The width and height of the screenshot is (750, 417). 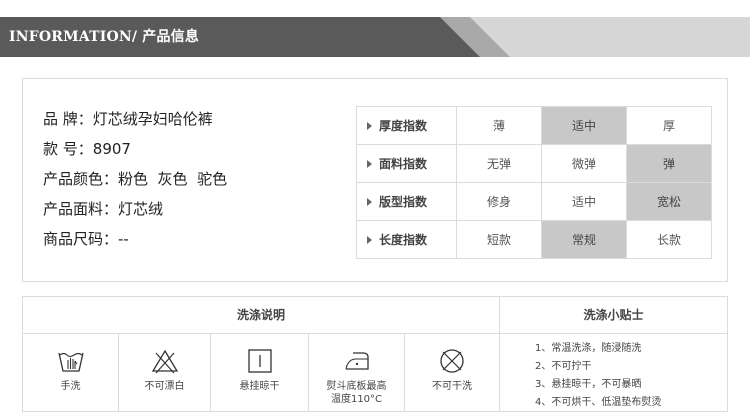 I want to click on index-row: 长度指数 短款 常规 长款, so click(x=534, y=239).